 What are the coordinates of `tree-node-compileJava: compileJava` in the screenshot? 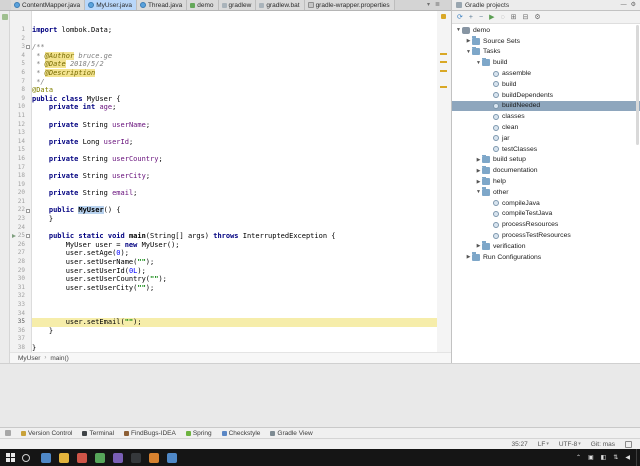 It's located at (546, 203).